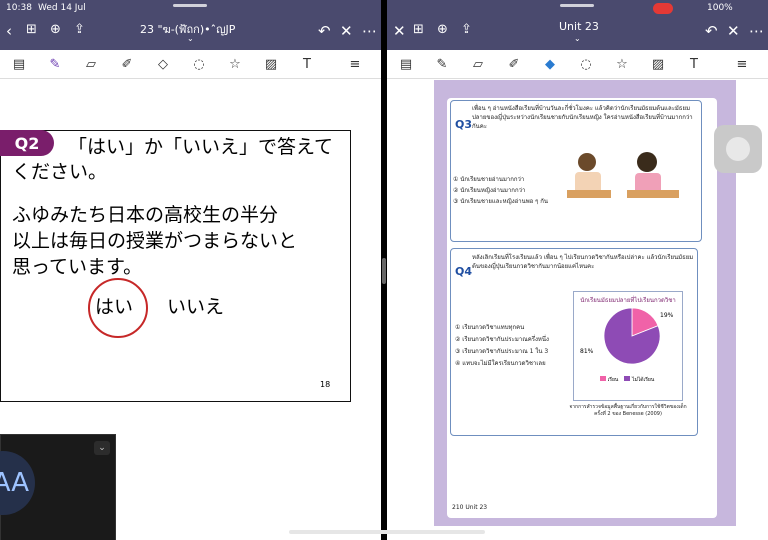 This screenshot has height=540, width=768. I want to click on close-doc-icon: ✕, so click(399, 31).